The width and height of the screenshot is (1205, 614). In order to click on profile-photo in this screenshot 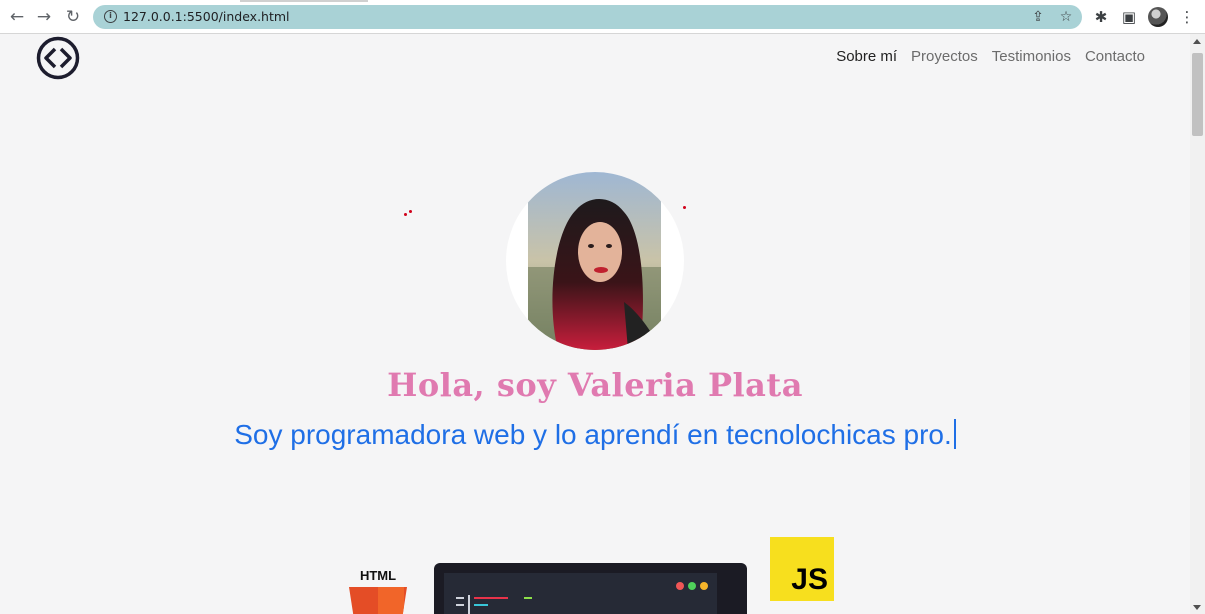, I will do `click(594, 261)`.